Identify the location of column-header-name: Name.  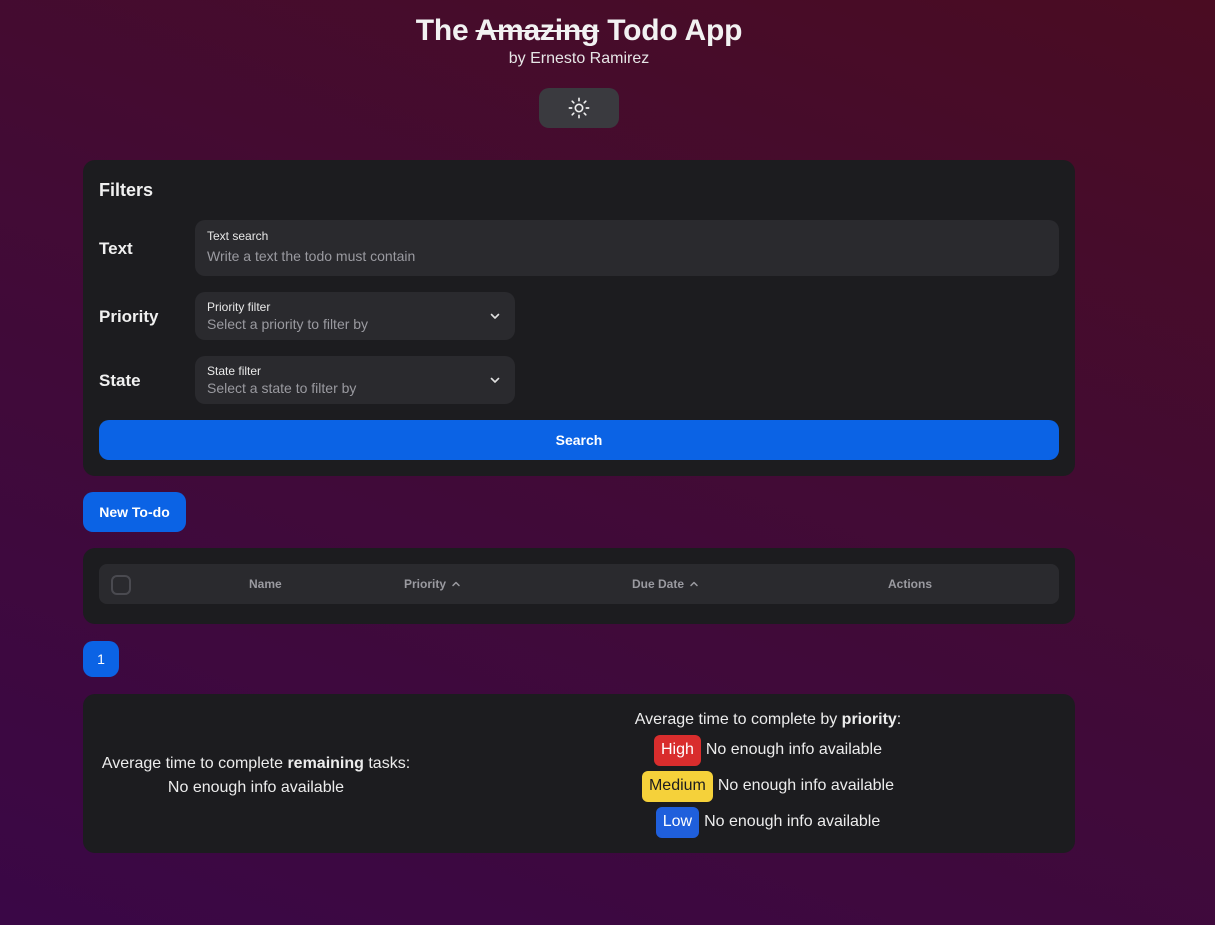
(265, 584).